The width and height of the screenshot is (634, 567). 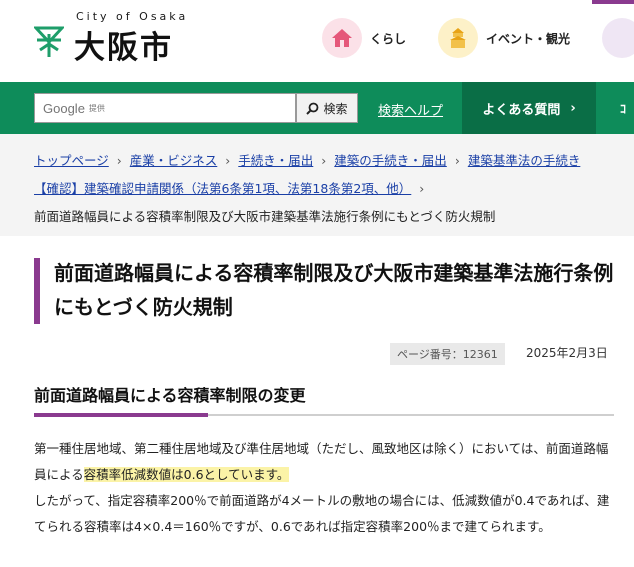 What do you see at coordinates (123, 44) in the screenshot?
I see `logo-name-text: 大阪市` at bounding box center [123, 44].